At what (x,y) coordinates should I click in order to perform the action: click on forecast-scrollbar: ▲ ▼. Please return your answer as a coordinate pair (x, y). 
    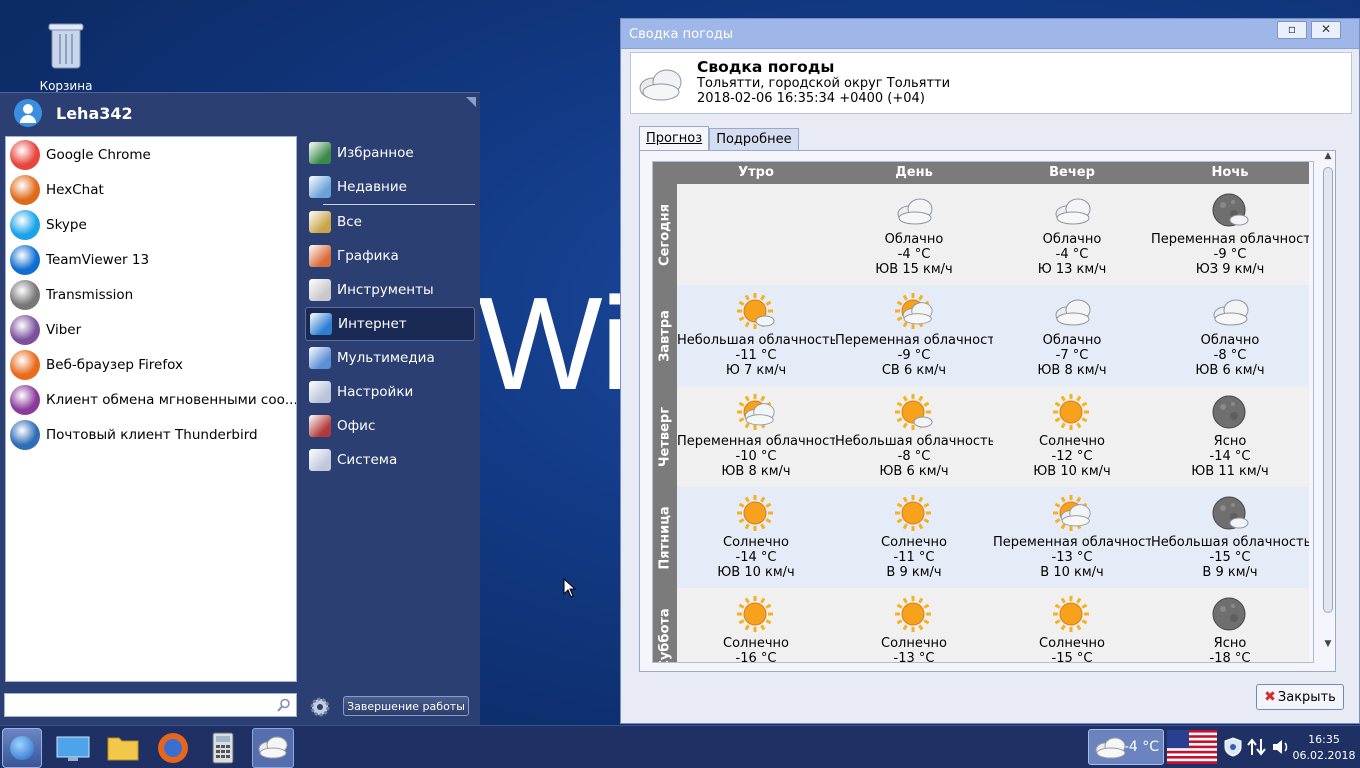
    Looking at the image, I should click on (1328, 402).